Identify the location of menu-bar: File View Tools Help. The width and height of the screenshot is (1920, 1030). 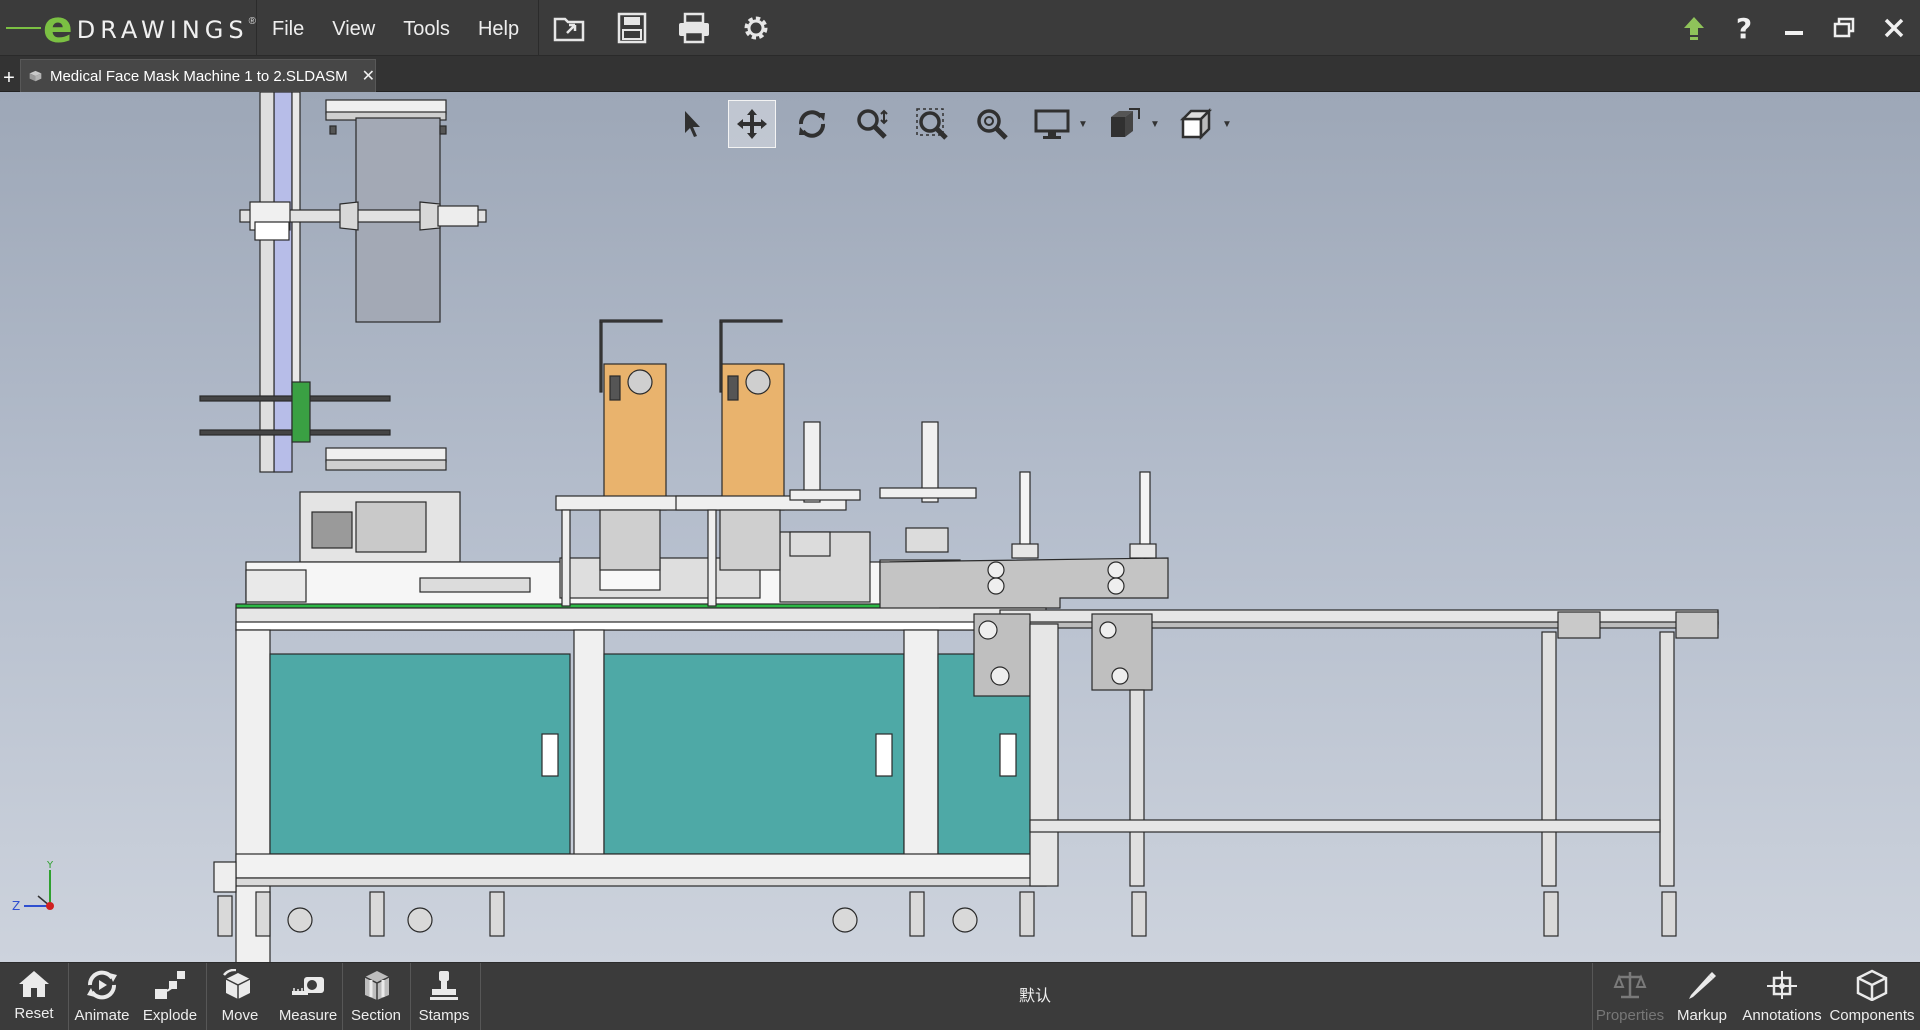
(399, 28).